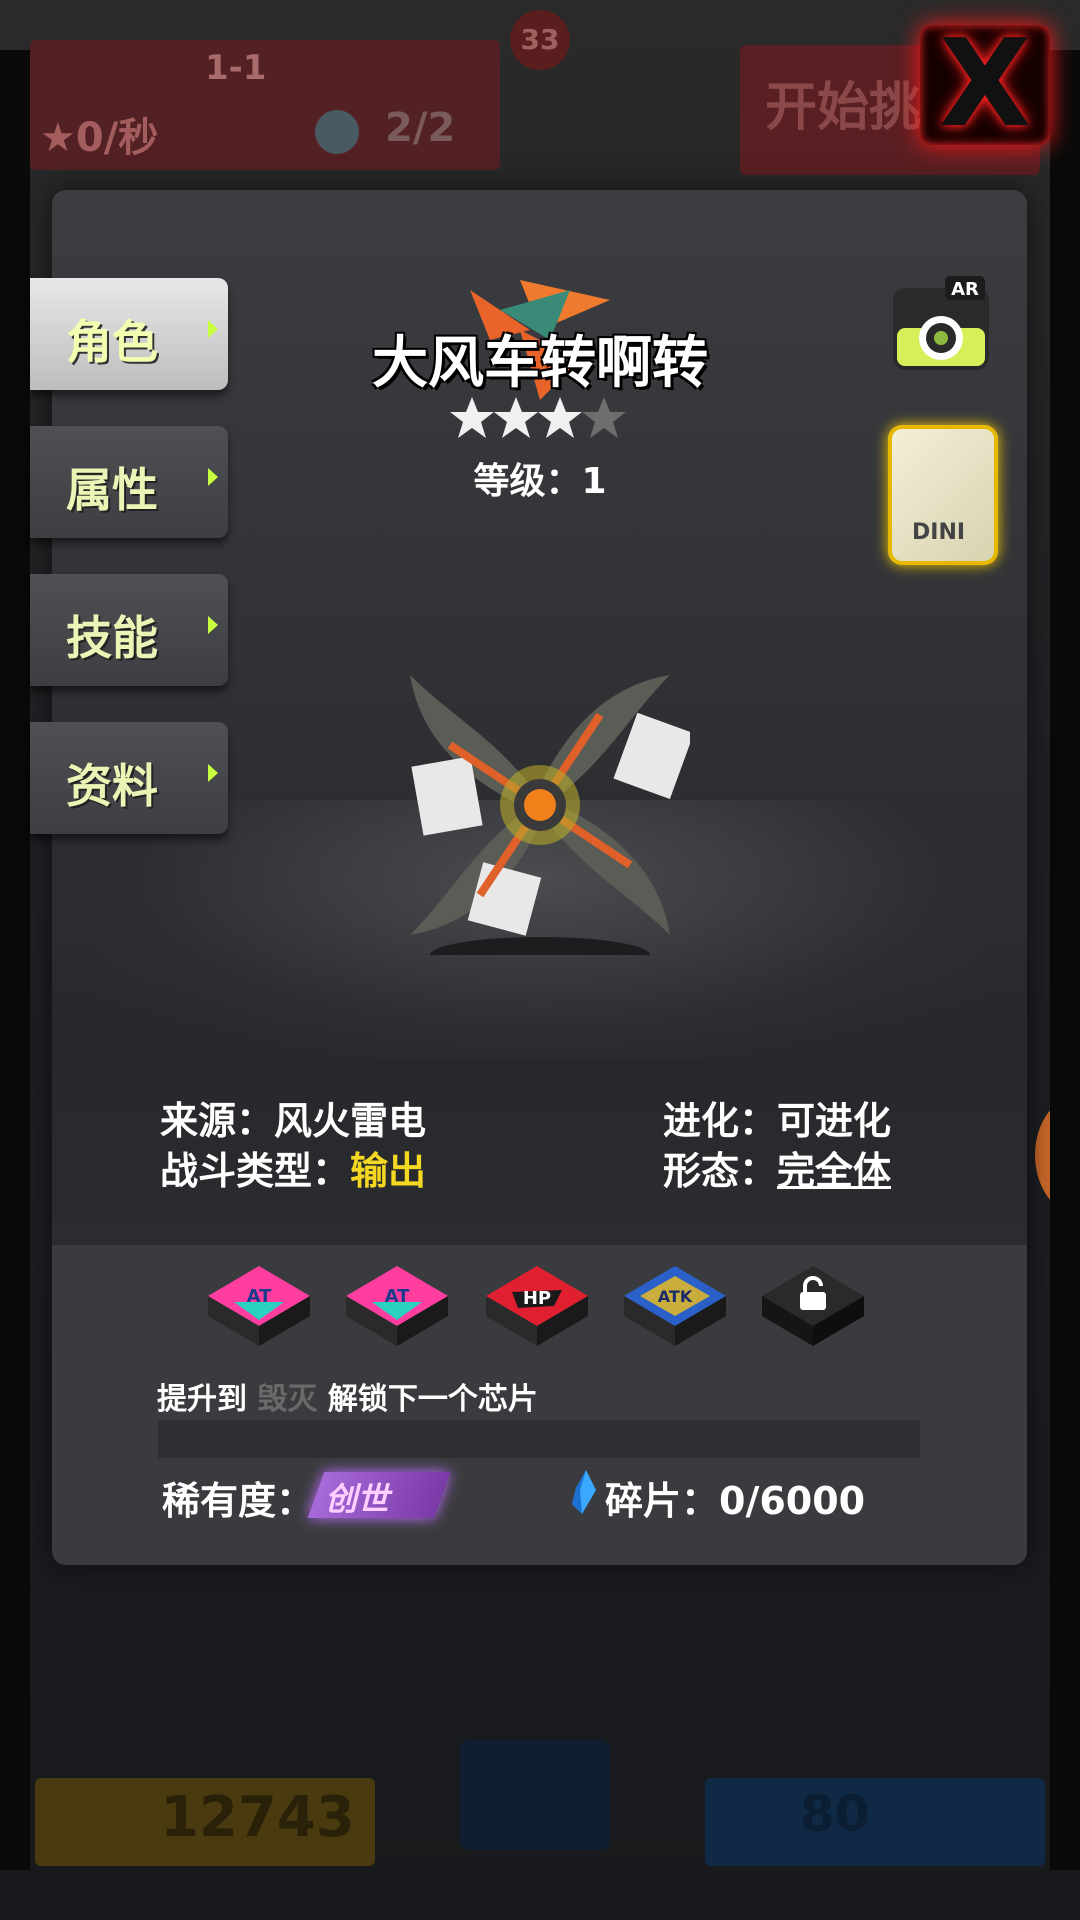 The image size is (1080, 1920). I want to click on close-icon: X, so click(985, 84).